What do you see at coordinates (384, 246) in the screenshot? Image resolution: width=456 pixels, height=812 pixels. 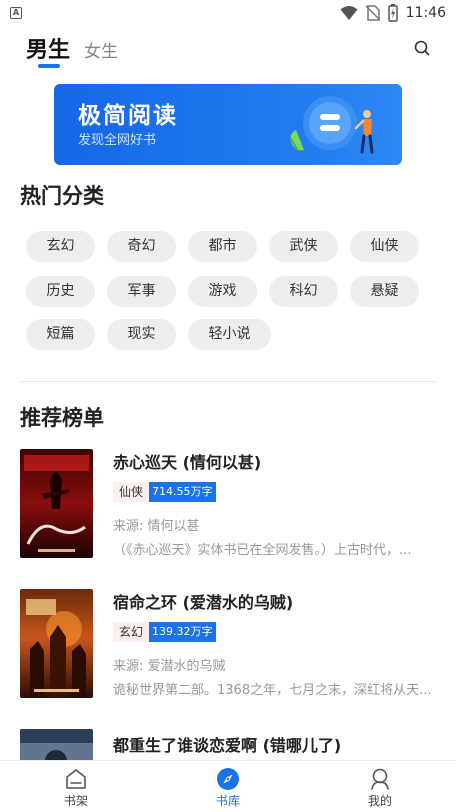 I see `category-chip: 仙侠` at bounding box center [384, 246].